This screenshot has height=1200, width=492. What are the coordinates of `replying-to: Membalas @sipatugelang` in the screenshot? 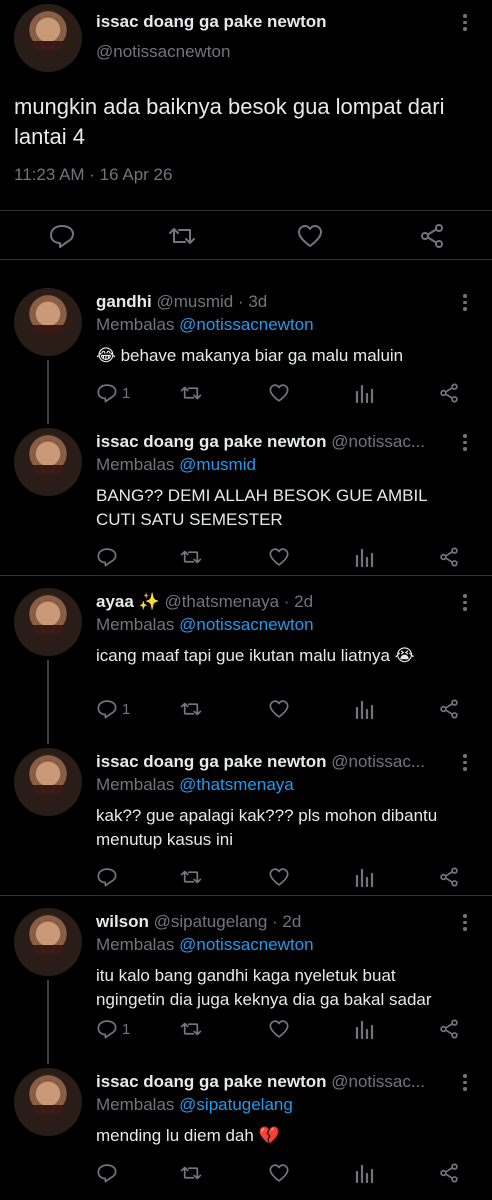 It's located at (194, 1104).